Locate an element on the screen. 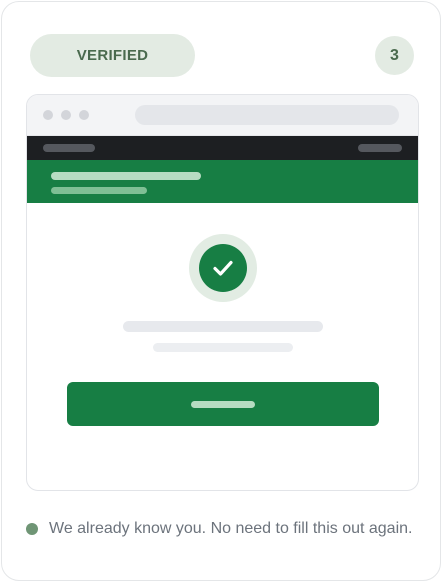  status-dot-icon is located at coordinates (32, 529).